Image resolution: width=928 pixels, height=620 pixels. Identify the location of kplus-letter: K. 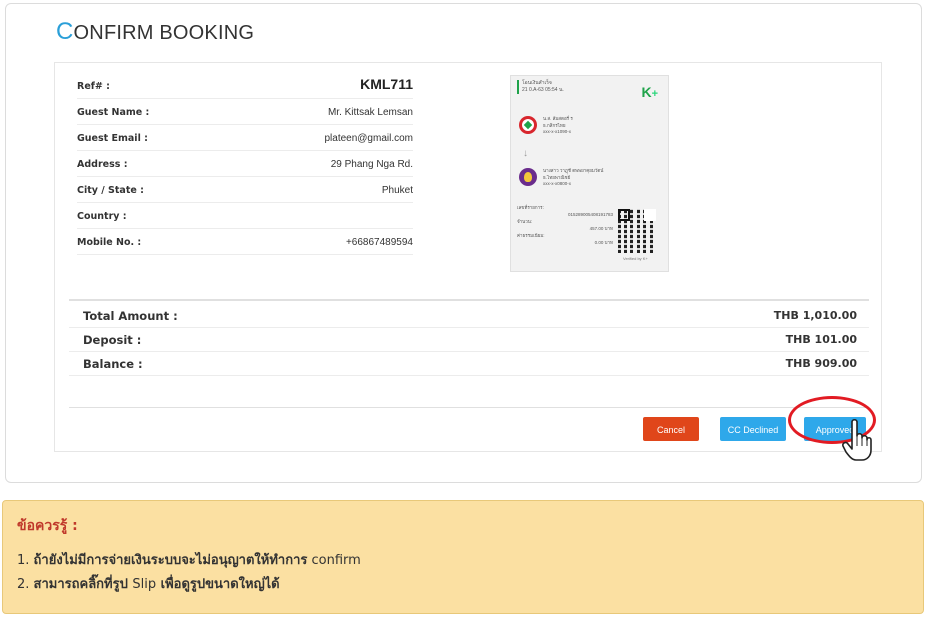
(646, 92).